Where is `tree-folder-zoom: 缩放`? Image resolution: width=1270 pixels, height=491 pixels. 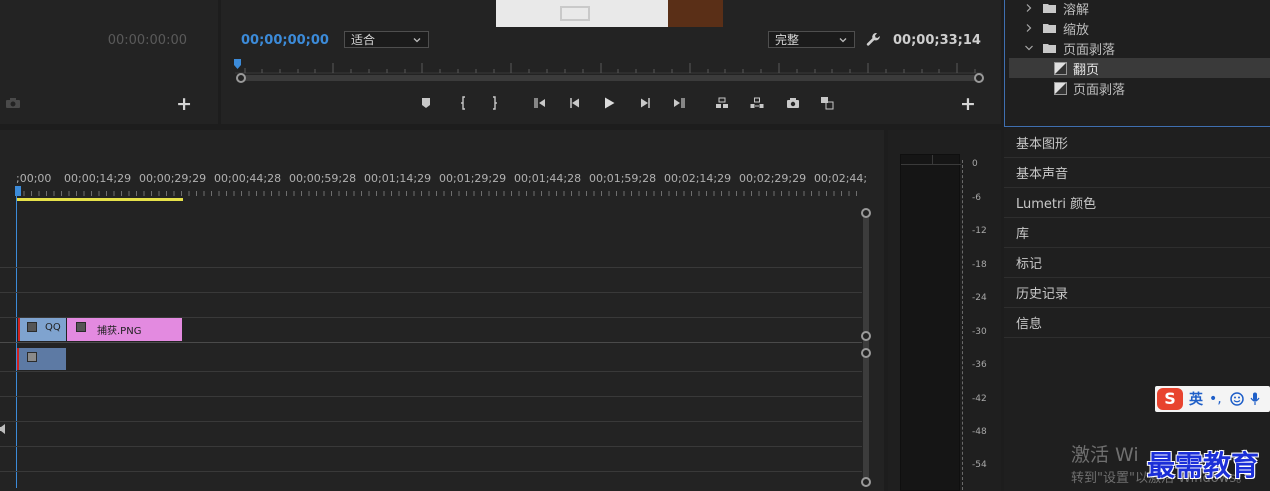
tree-folder-zoom: 缩放 is located at coordinates (1139, 28).